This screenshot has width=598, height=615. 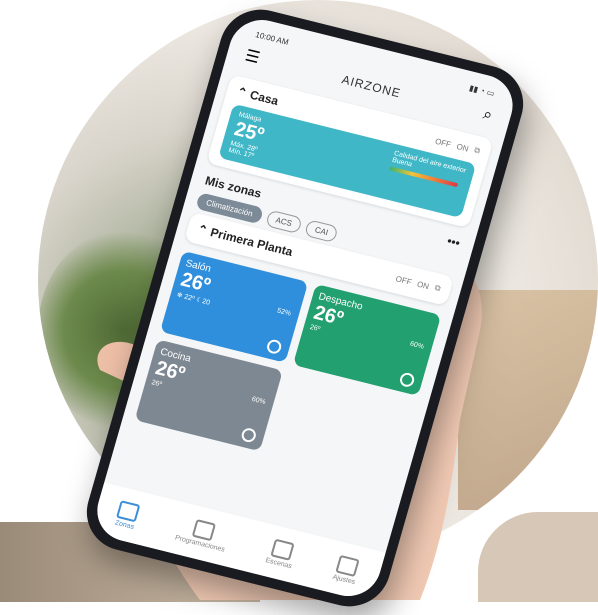 What do you see at coordinates (454, 242) in the screenshot?
I see `more-options-icon: •••` at bounding box center [454, 242].